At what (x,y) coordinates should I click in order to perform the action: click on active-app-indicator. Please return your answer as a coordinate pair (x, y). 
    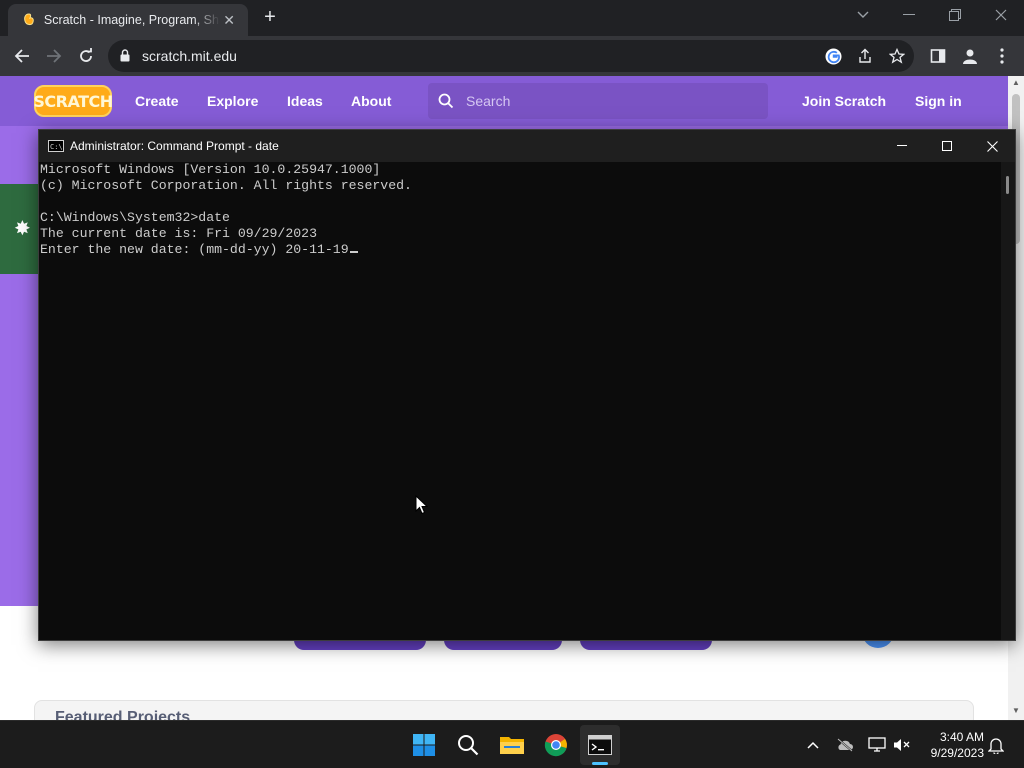
    Looking at the image, I should click on (600, 763).